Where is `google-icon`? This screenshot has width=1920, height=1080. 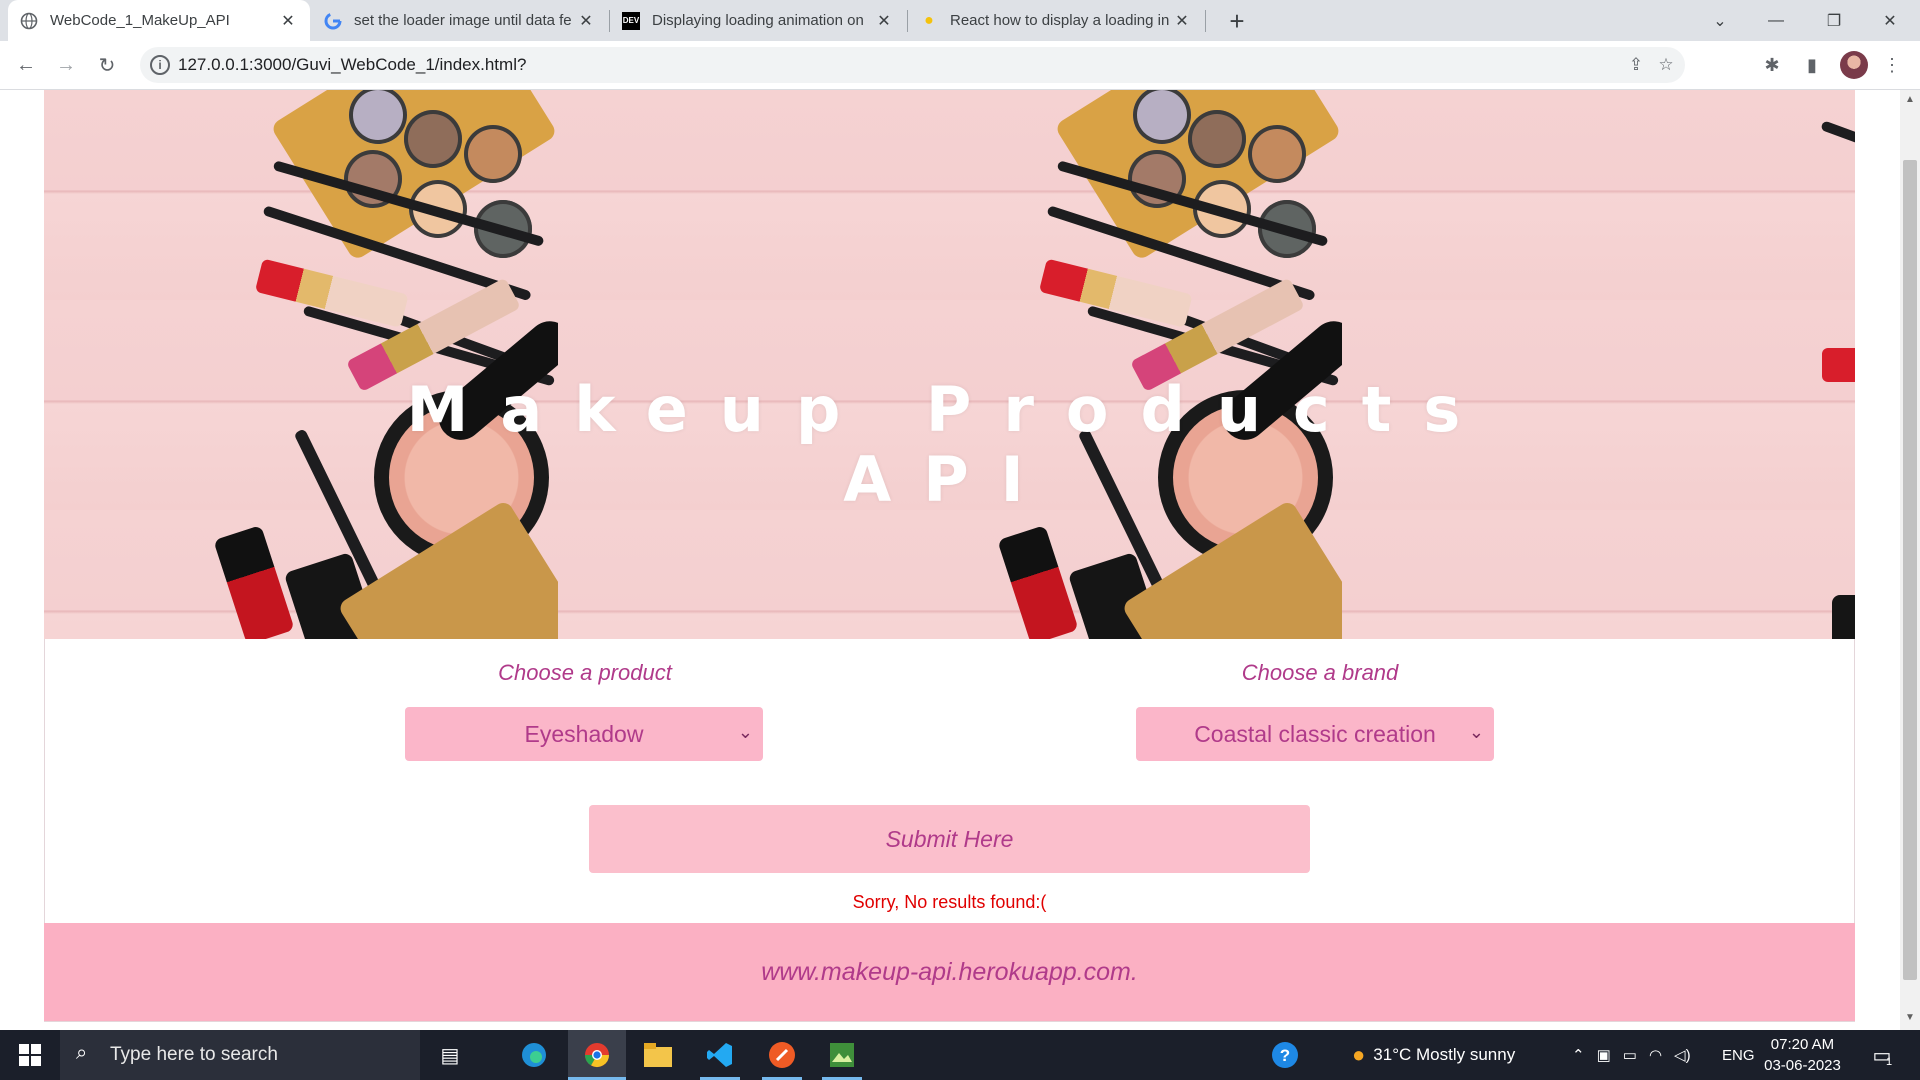
google-icon is located at coordinates (333, 21).